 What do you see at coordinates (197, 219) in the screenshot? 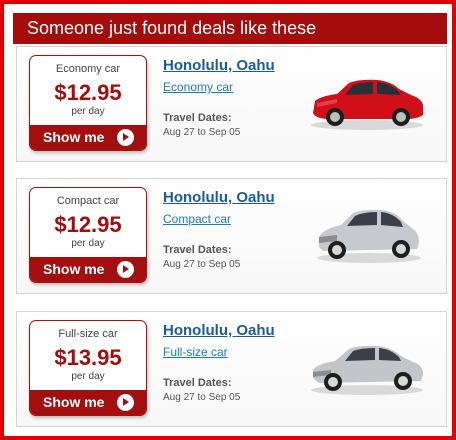
I see `car-type-link: Compact car` at bounding box center [197, 219].